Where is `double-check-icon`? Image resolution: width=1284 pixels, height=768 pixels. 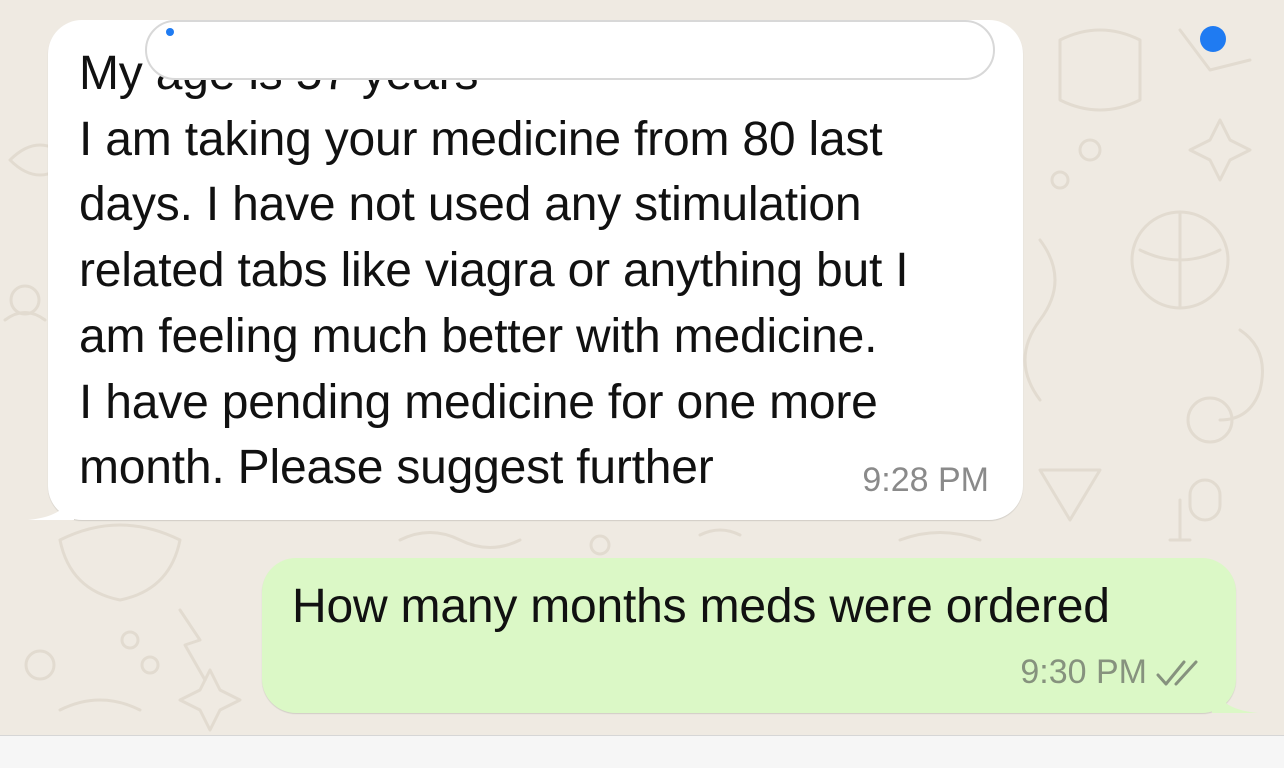
double-check-icon is located at coordinates (1177, 673).